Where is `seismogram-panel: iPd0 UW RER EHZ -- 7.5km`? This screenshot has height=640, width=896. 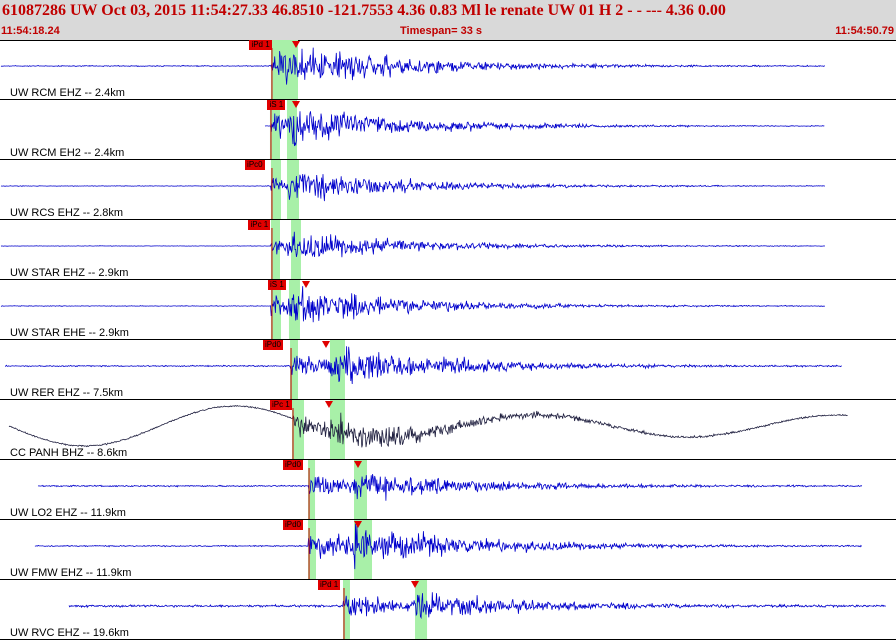 seismogram-panel: iPd0 UW RER EHZ -- 7.5km is located at coordinates (448, 370).